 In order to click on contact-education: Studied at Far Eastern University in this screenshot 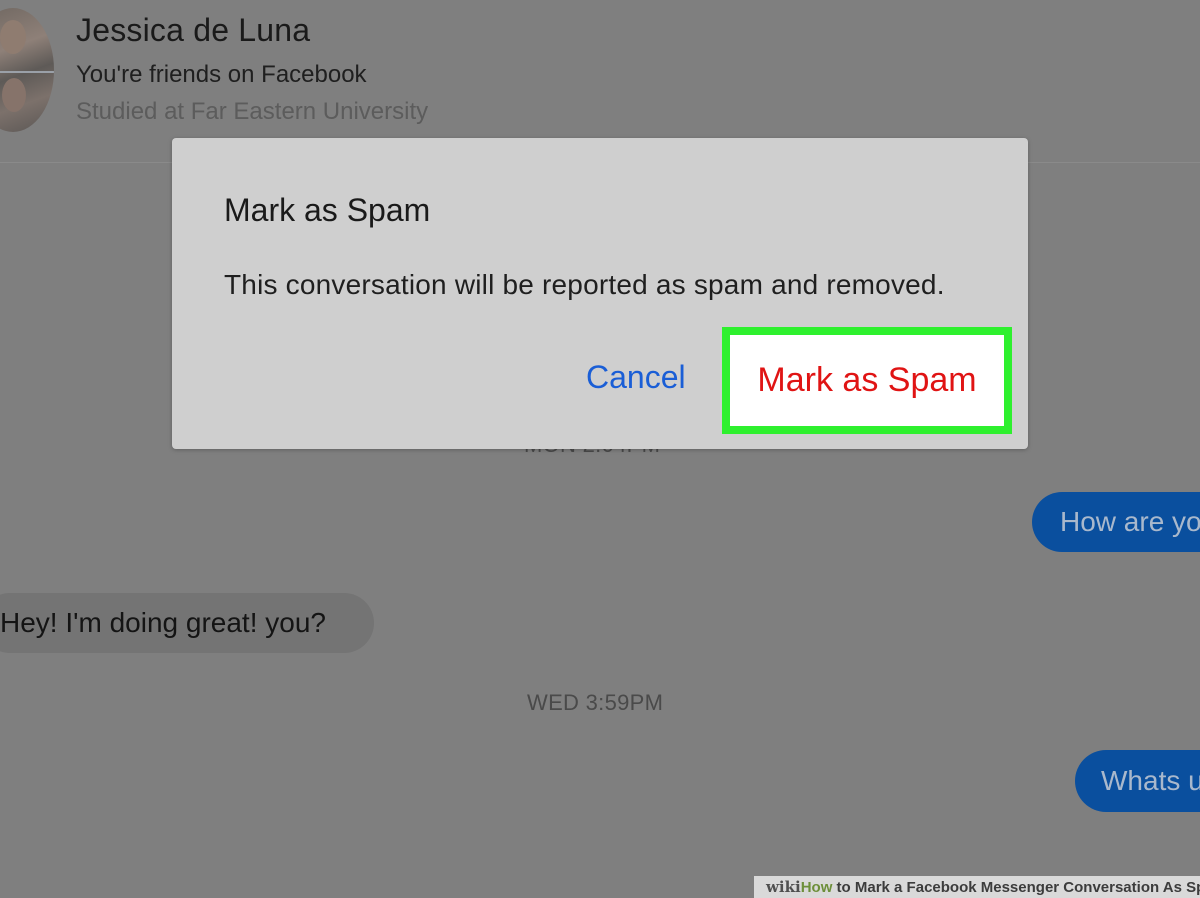, I will do `click(252, 111)`.